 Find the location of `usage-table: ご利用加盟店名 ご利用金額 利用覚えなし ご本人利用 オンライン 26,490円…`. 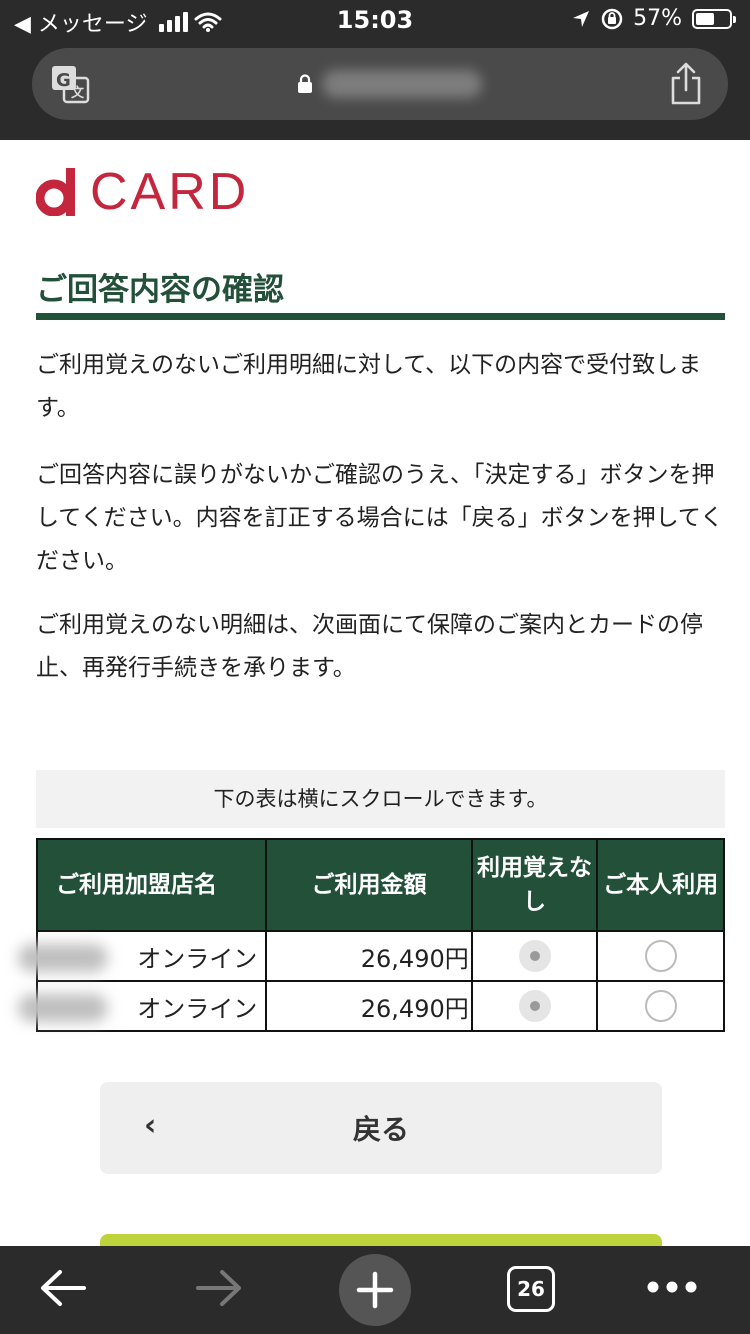

usage-table: ご利用加盟店名 ご利用金額 利用覚えなし ご本人利用 オンライン 26,490円… is located at coordinates (371, 935).